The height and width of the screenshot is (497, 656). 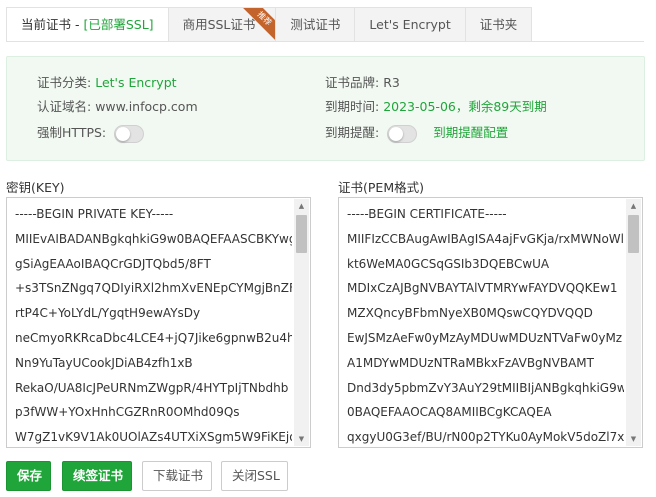 I want to click on deployed-badge: [已部署SSL], so click(x=118, y=24).